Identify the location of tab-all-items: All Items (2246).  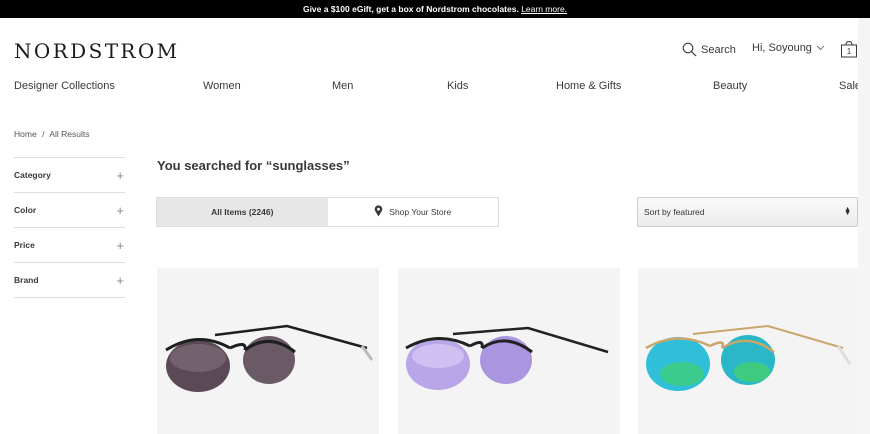
(242, 212).